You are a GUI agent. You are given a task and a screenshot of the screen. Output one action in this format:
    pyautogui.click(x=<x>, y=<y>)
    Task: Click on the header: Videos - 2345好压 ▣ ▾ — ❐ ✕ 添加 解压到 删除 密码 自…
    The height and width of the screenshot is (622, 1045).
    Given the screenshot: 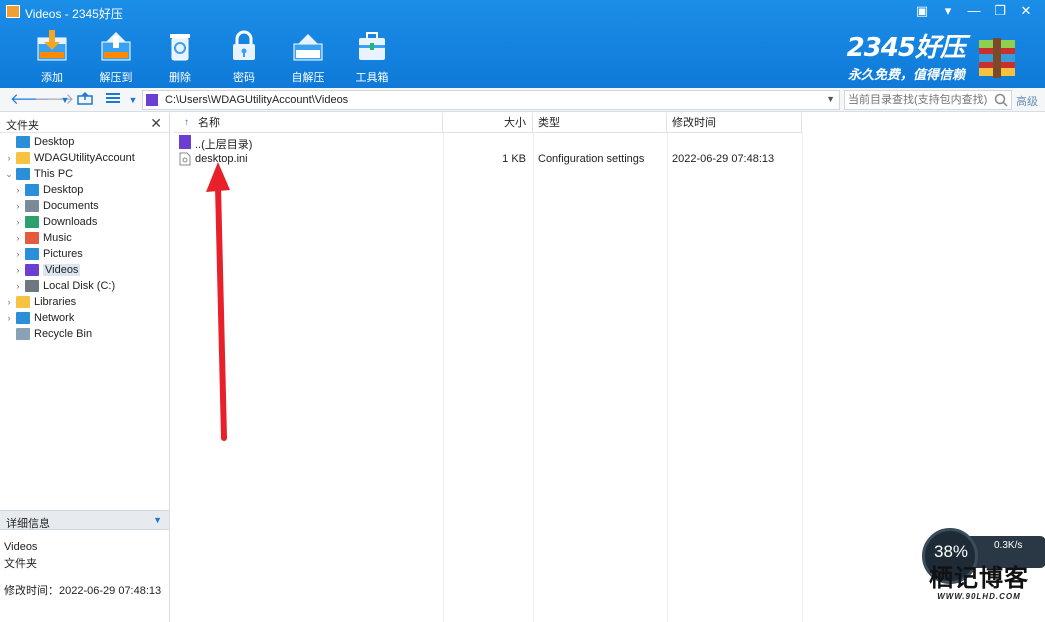 What is the action you would take?
    pyautogui.click(x=522, y=44)
    